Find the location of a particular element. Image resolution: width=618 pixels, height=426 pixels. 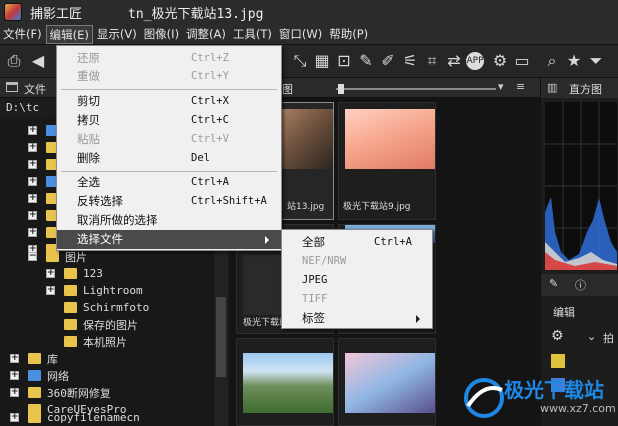

adjust-icon: ⚟ is located at coordinates (410, 61).